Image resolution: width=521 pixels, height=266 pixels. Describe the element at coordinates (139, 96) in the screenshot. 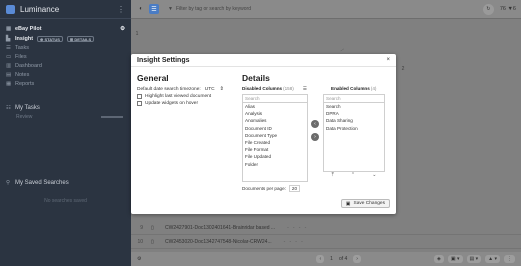

I see `highlight-checkbox` at that location.